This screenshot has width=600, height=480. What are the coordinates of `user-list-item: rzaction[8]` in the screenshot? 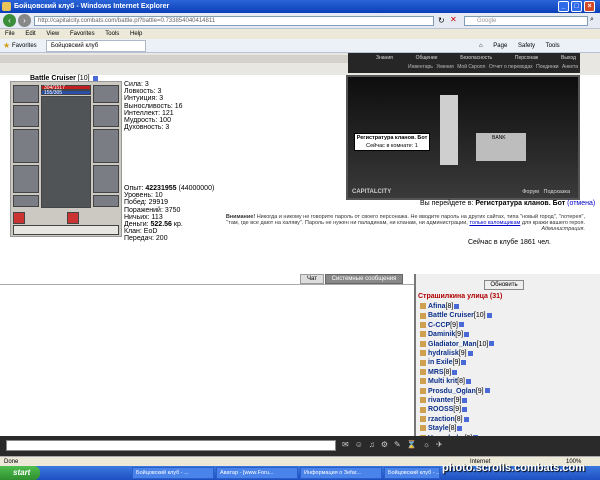 It's located at (457, 419).